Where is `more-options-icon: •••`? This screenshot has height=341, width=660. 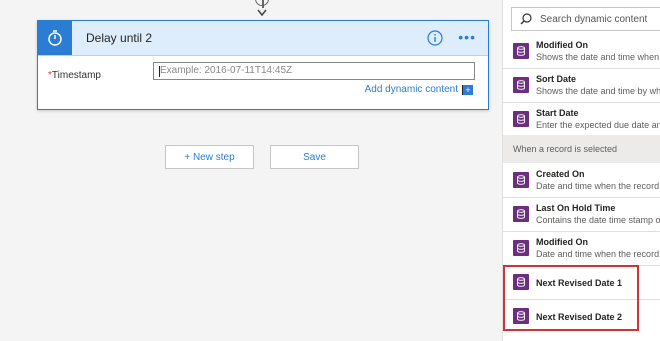 more-options-icon: ••• is located at coordinates (467, 37).